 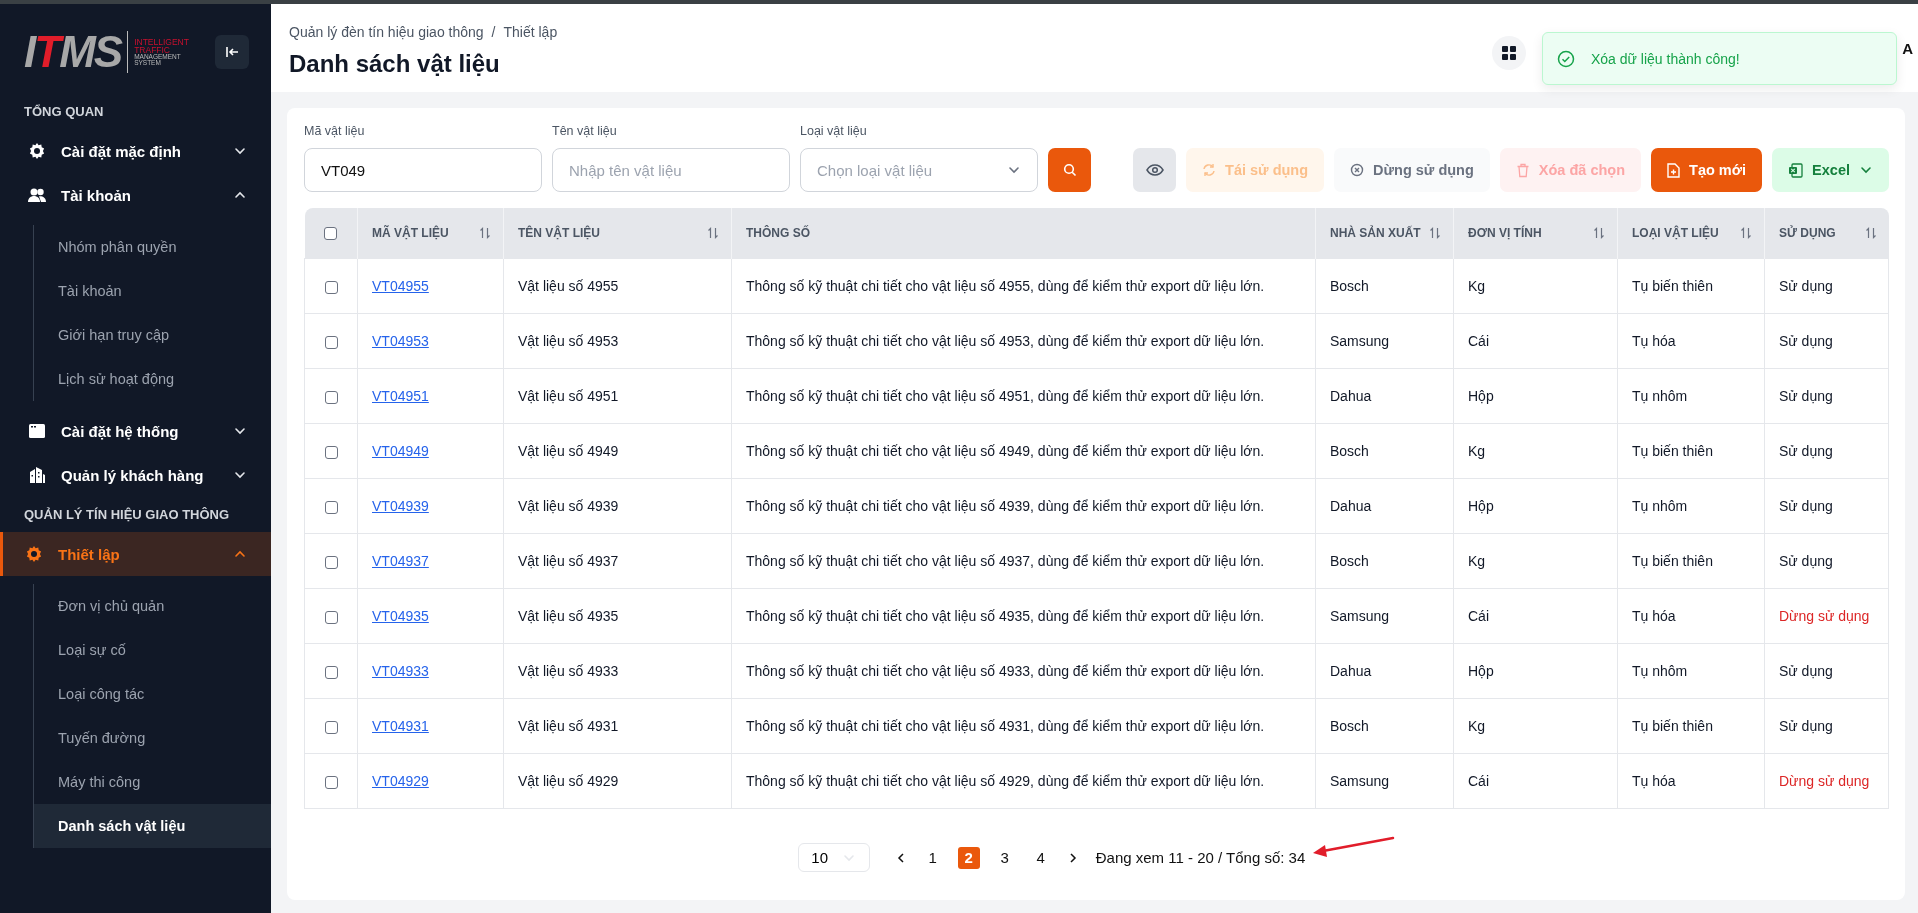 What do you see at coordinates (1691, 233) in the screenshot?
I see `column-header: LOẠI VẬT LIỆU` at bounding box center [1691, 233].